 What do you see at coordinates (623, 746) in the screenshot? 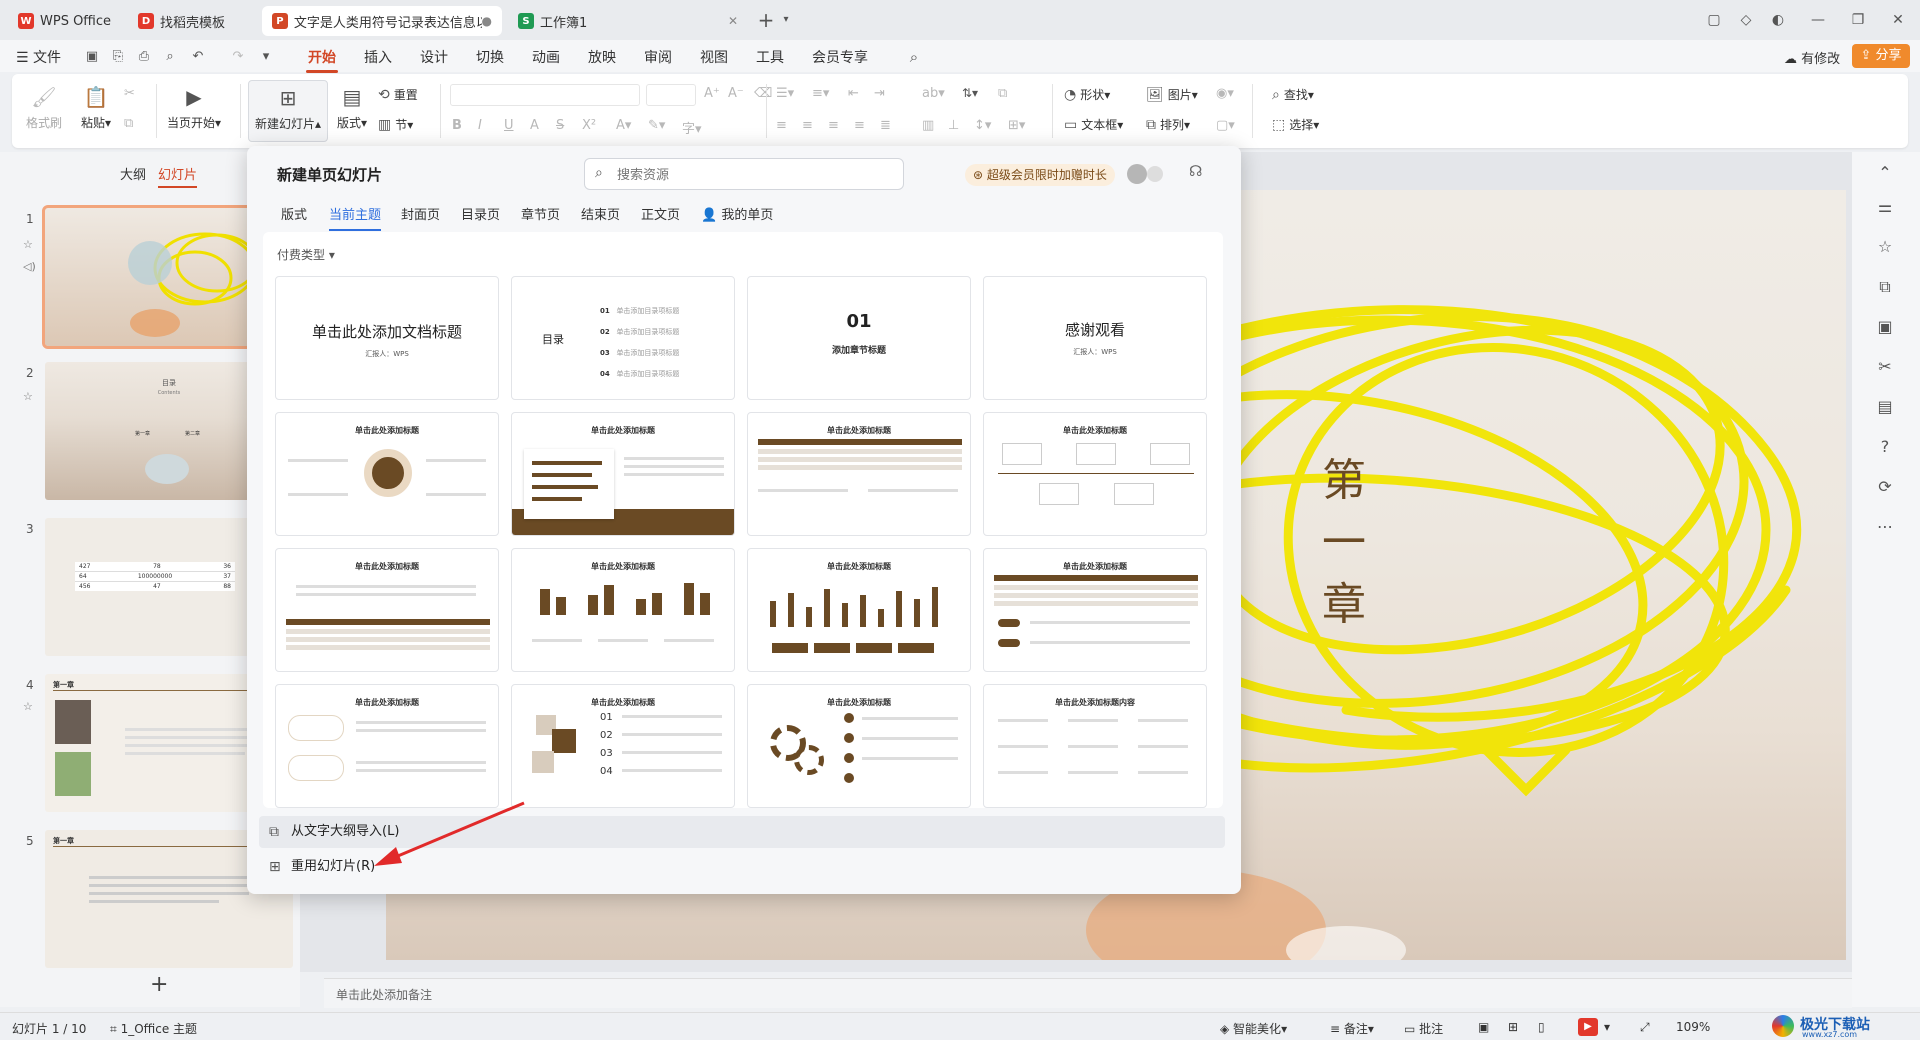
I see `template-card-content: 单击此处添加标题 01 02 03 04` at bounding box center [623, 746].